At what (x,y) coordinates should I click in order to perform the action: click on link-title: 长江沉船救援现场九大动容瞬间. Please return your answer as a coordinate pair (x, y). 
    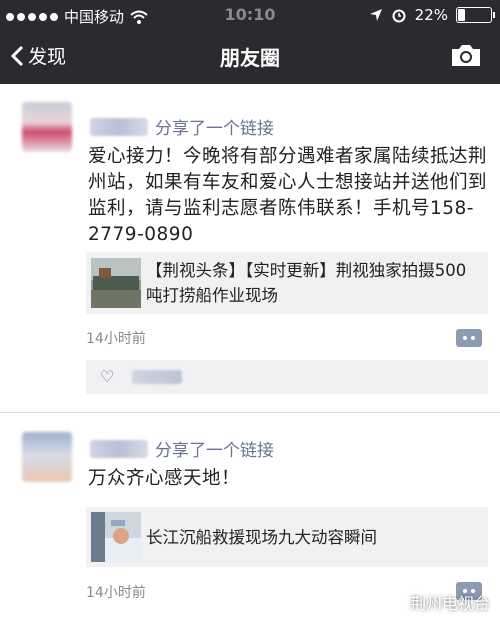
    Looking at the image, I should click on (261, 537).